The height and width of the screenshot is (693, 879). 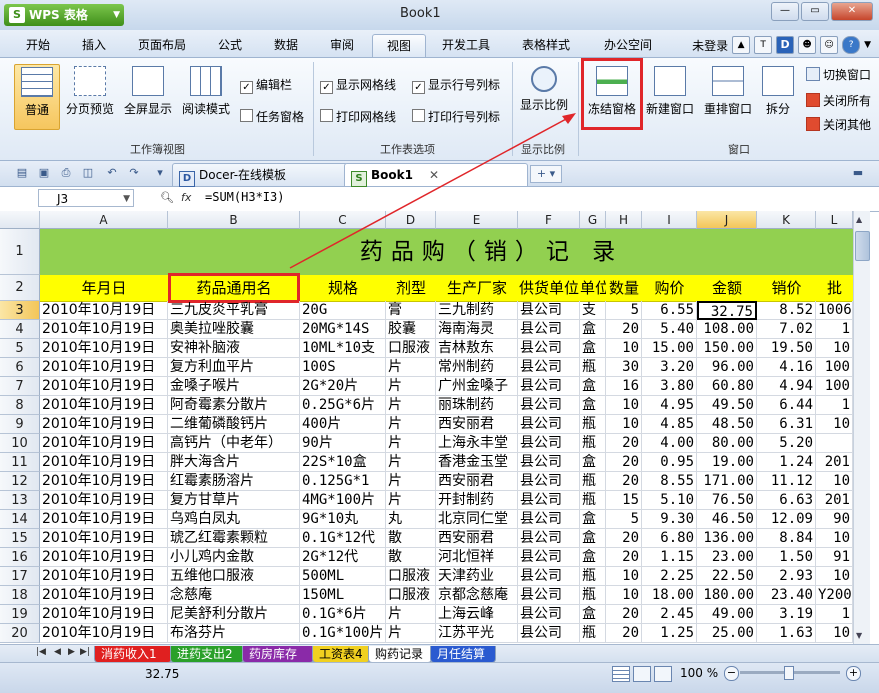 What do you see at coordinates (167, 197) in the screenshot?
I see `find-icon: 🔍︎` at bounding box center [167, 197].